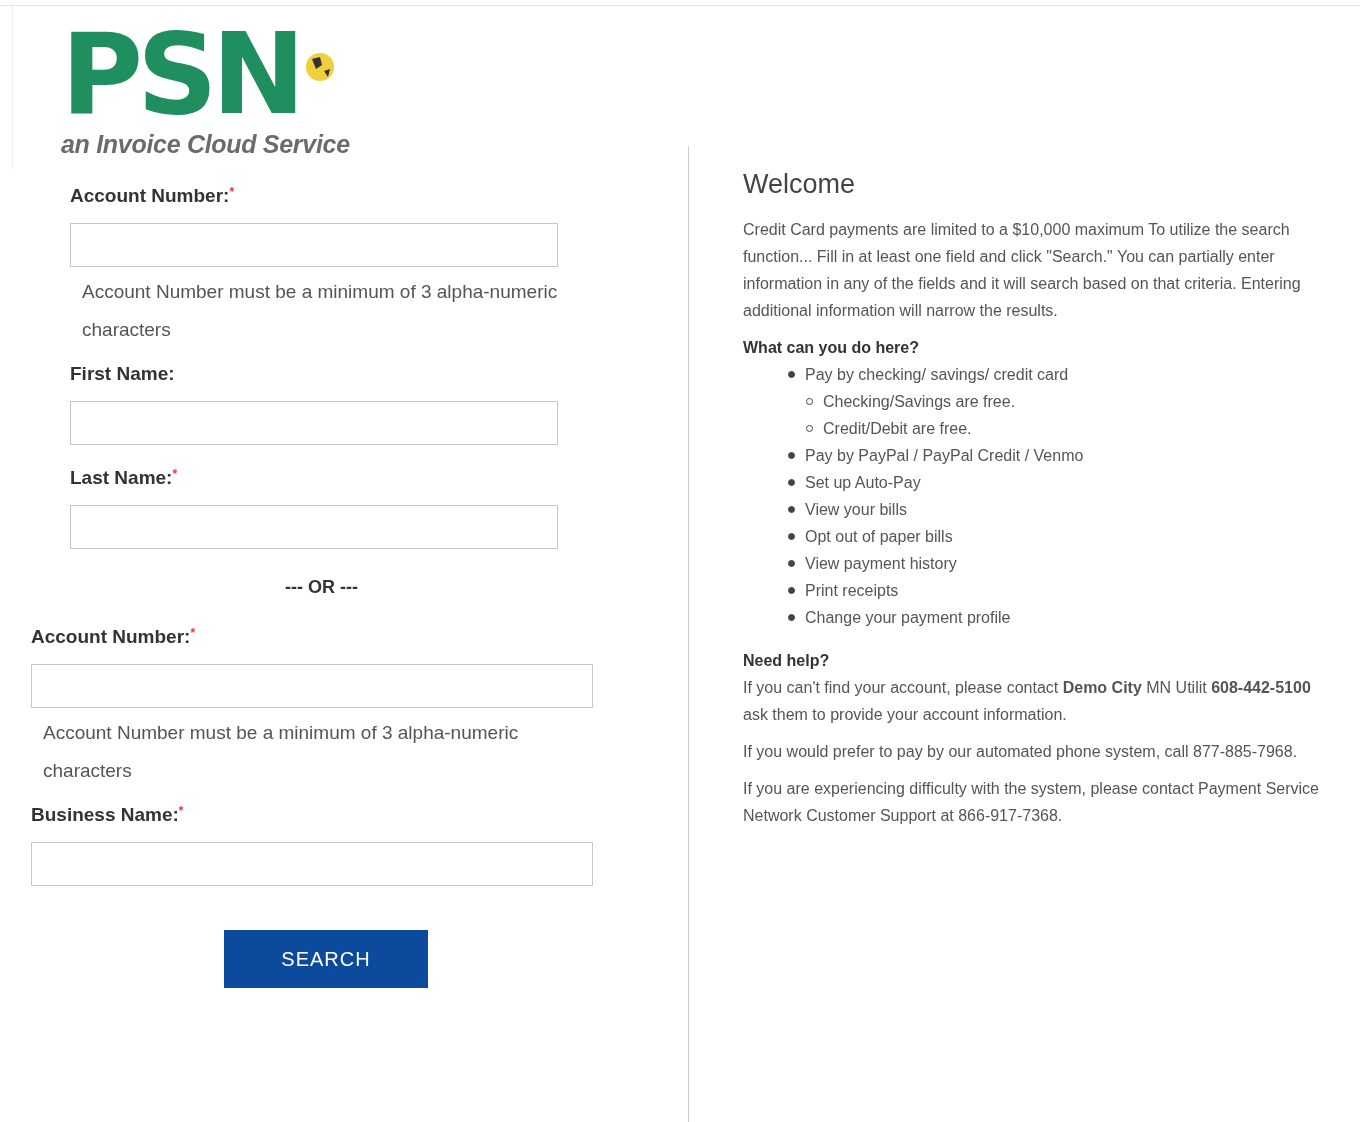  Describe the element at coordinates (852, 591) in the screenshot. I see `list-item: Print receipts` at that location.